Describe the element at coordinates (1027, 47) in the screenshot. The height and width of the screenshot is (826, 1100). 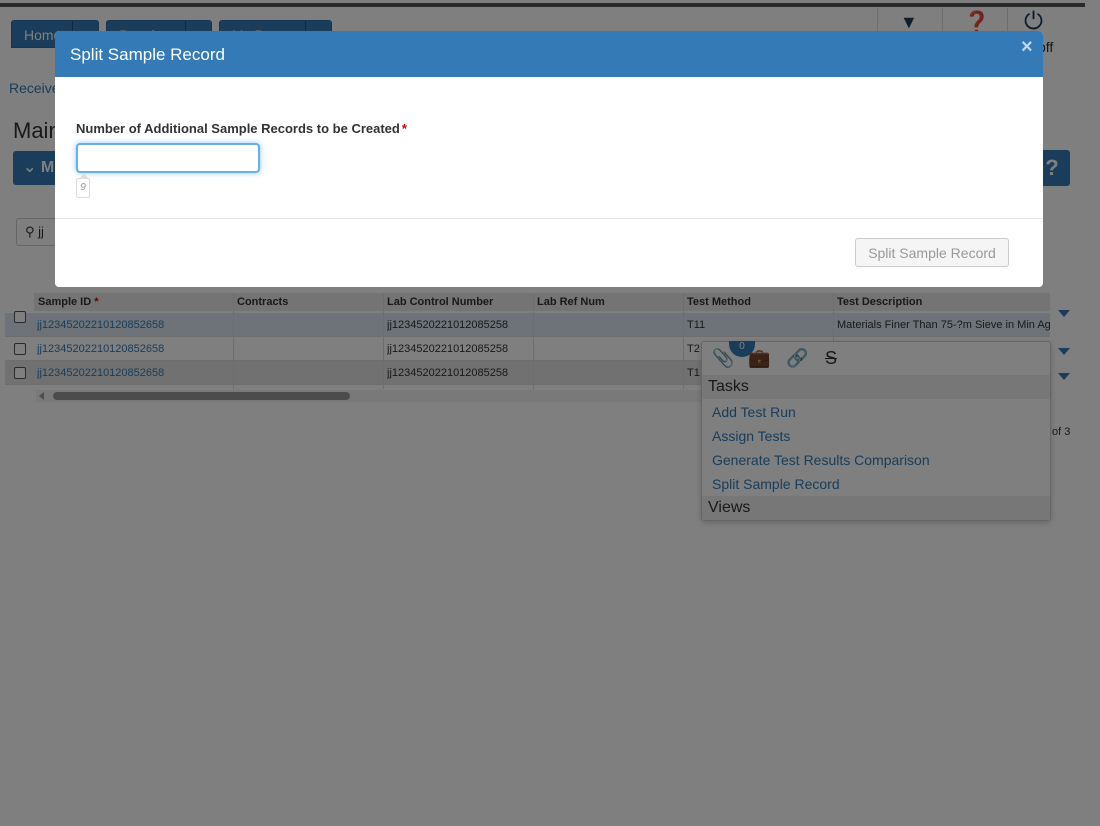
I see `close-icon: ×` at that location.